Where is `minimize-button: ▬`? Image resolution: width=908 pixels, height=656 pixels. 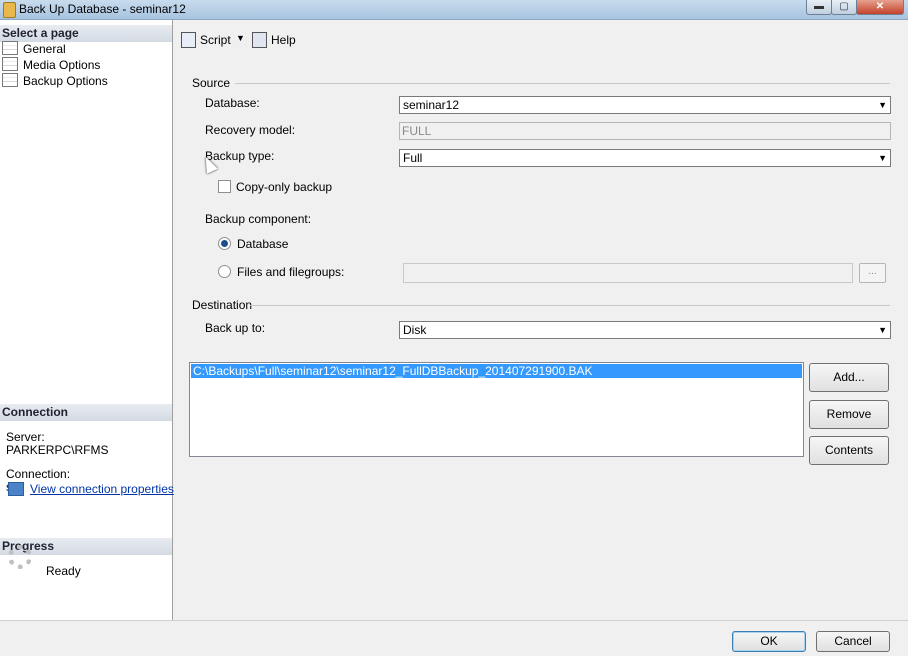
minimize-button: ▬ is located at coordinates (819, 7).